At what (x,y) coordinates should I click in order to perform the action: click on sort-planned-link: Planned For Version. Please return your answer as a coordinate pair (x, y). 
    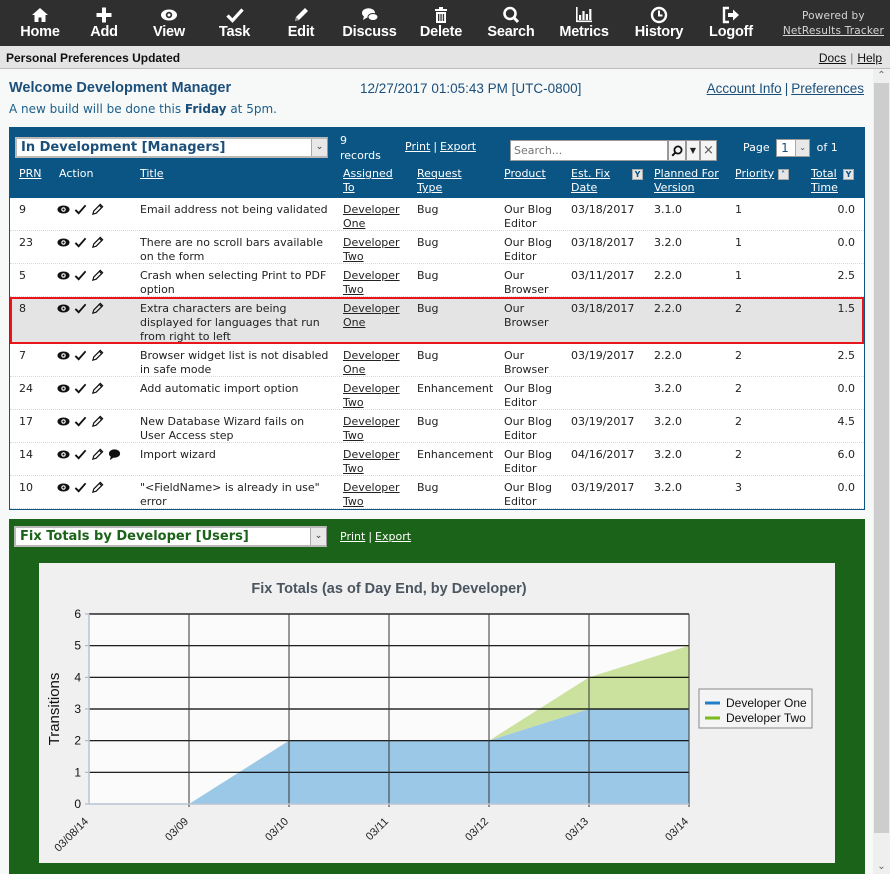
    Looking at the image, I should click on (686, 180).